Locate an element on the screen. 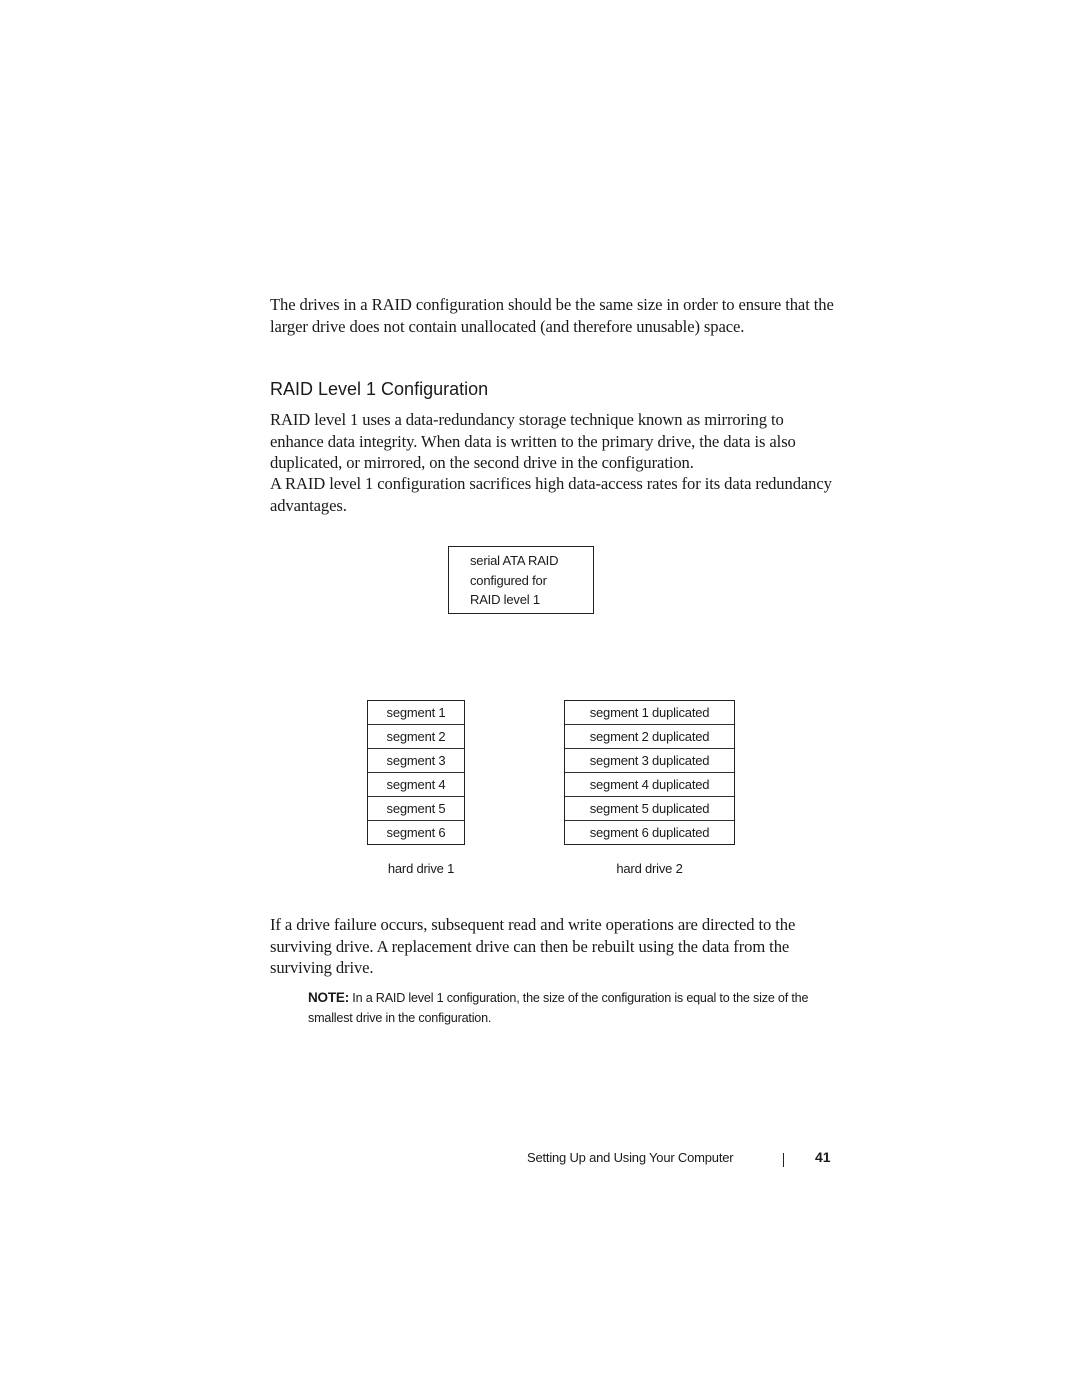  segment-cell: segment 6 is located at coordinates (416, 832).